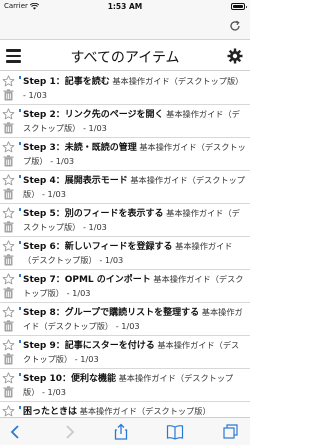  I want to click on list-item: Step 1：記事を読む 基本操作ガイド（デスクトップ版） - 1/03, so click(125, 88).